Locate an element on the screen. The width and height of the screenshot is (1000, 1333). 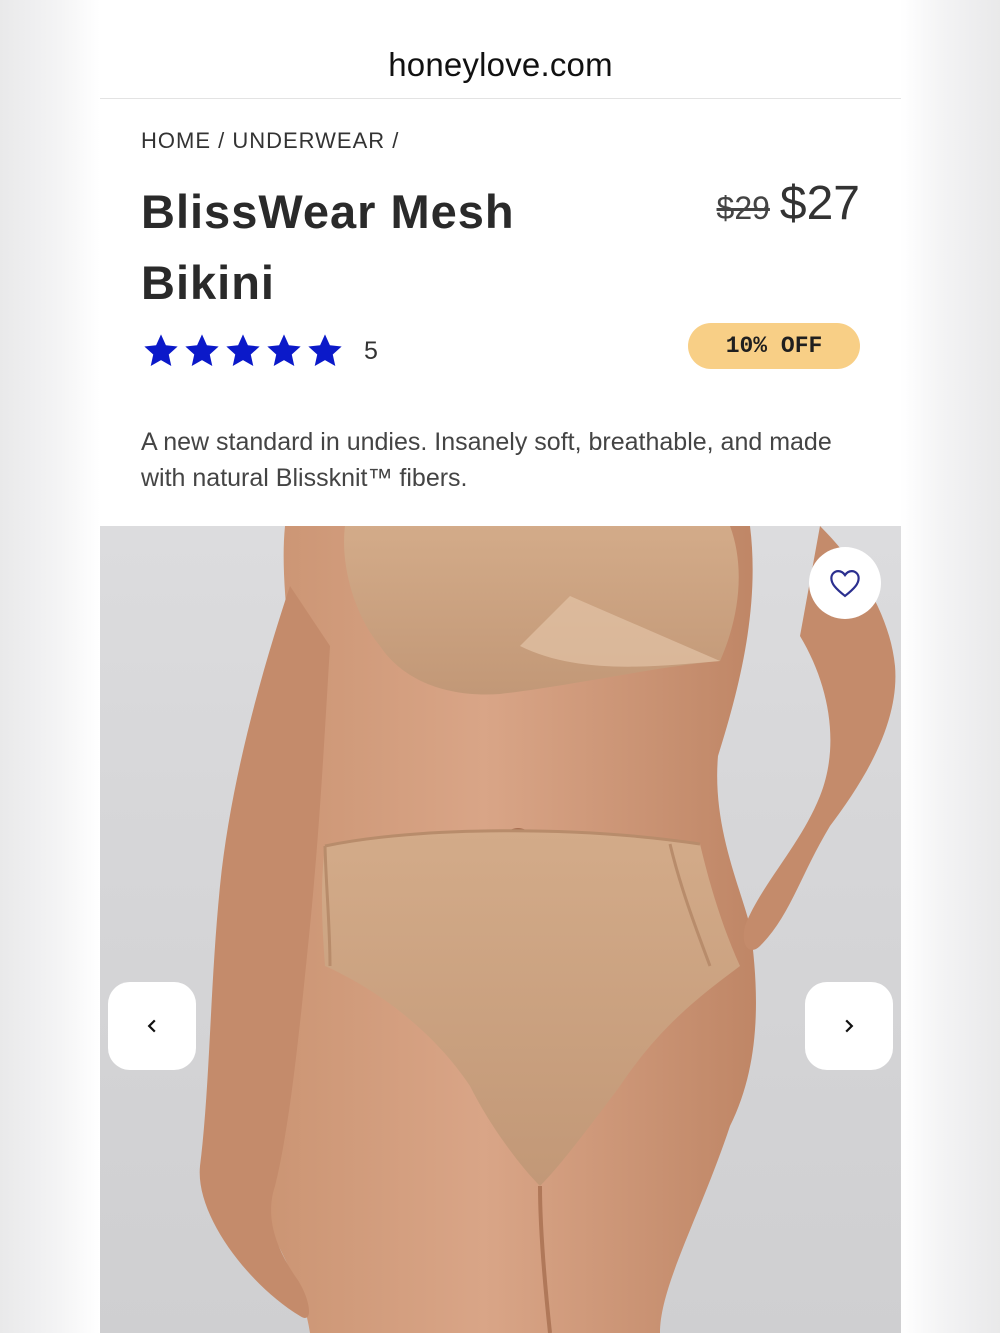
star-rating: 5 is located at coordinates (259, 351).